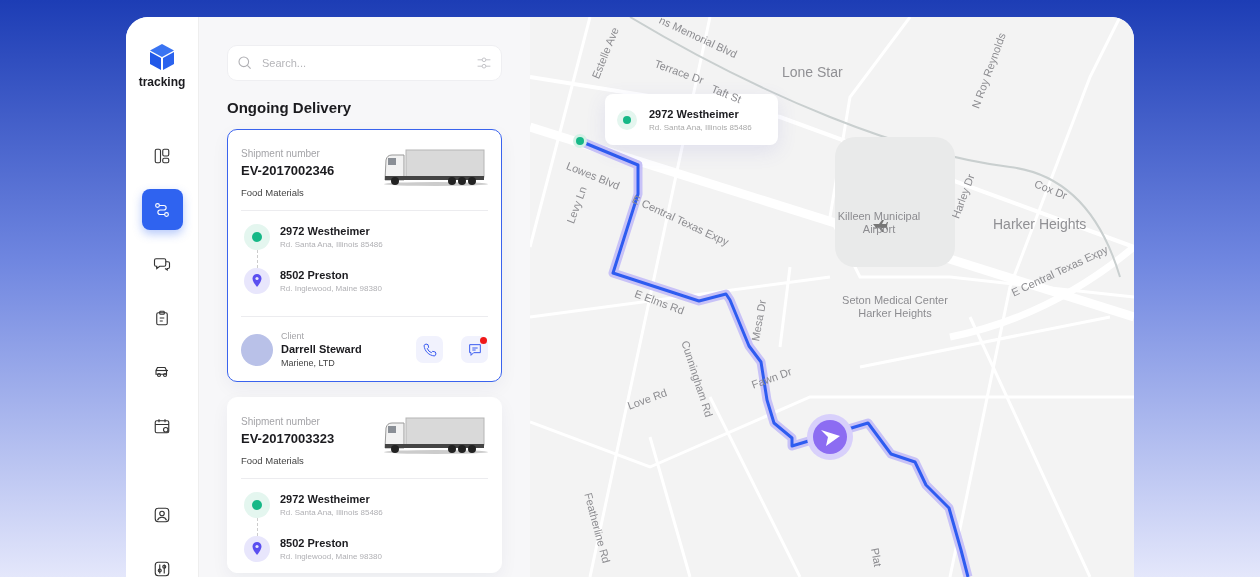 The image size is (1260, 577). What do you see at coordinates (771, 378) in the screenshot?
I see `street-label: Fawn Dr` at bounding box center [771, 378].